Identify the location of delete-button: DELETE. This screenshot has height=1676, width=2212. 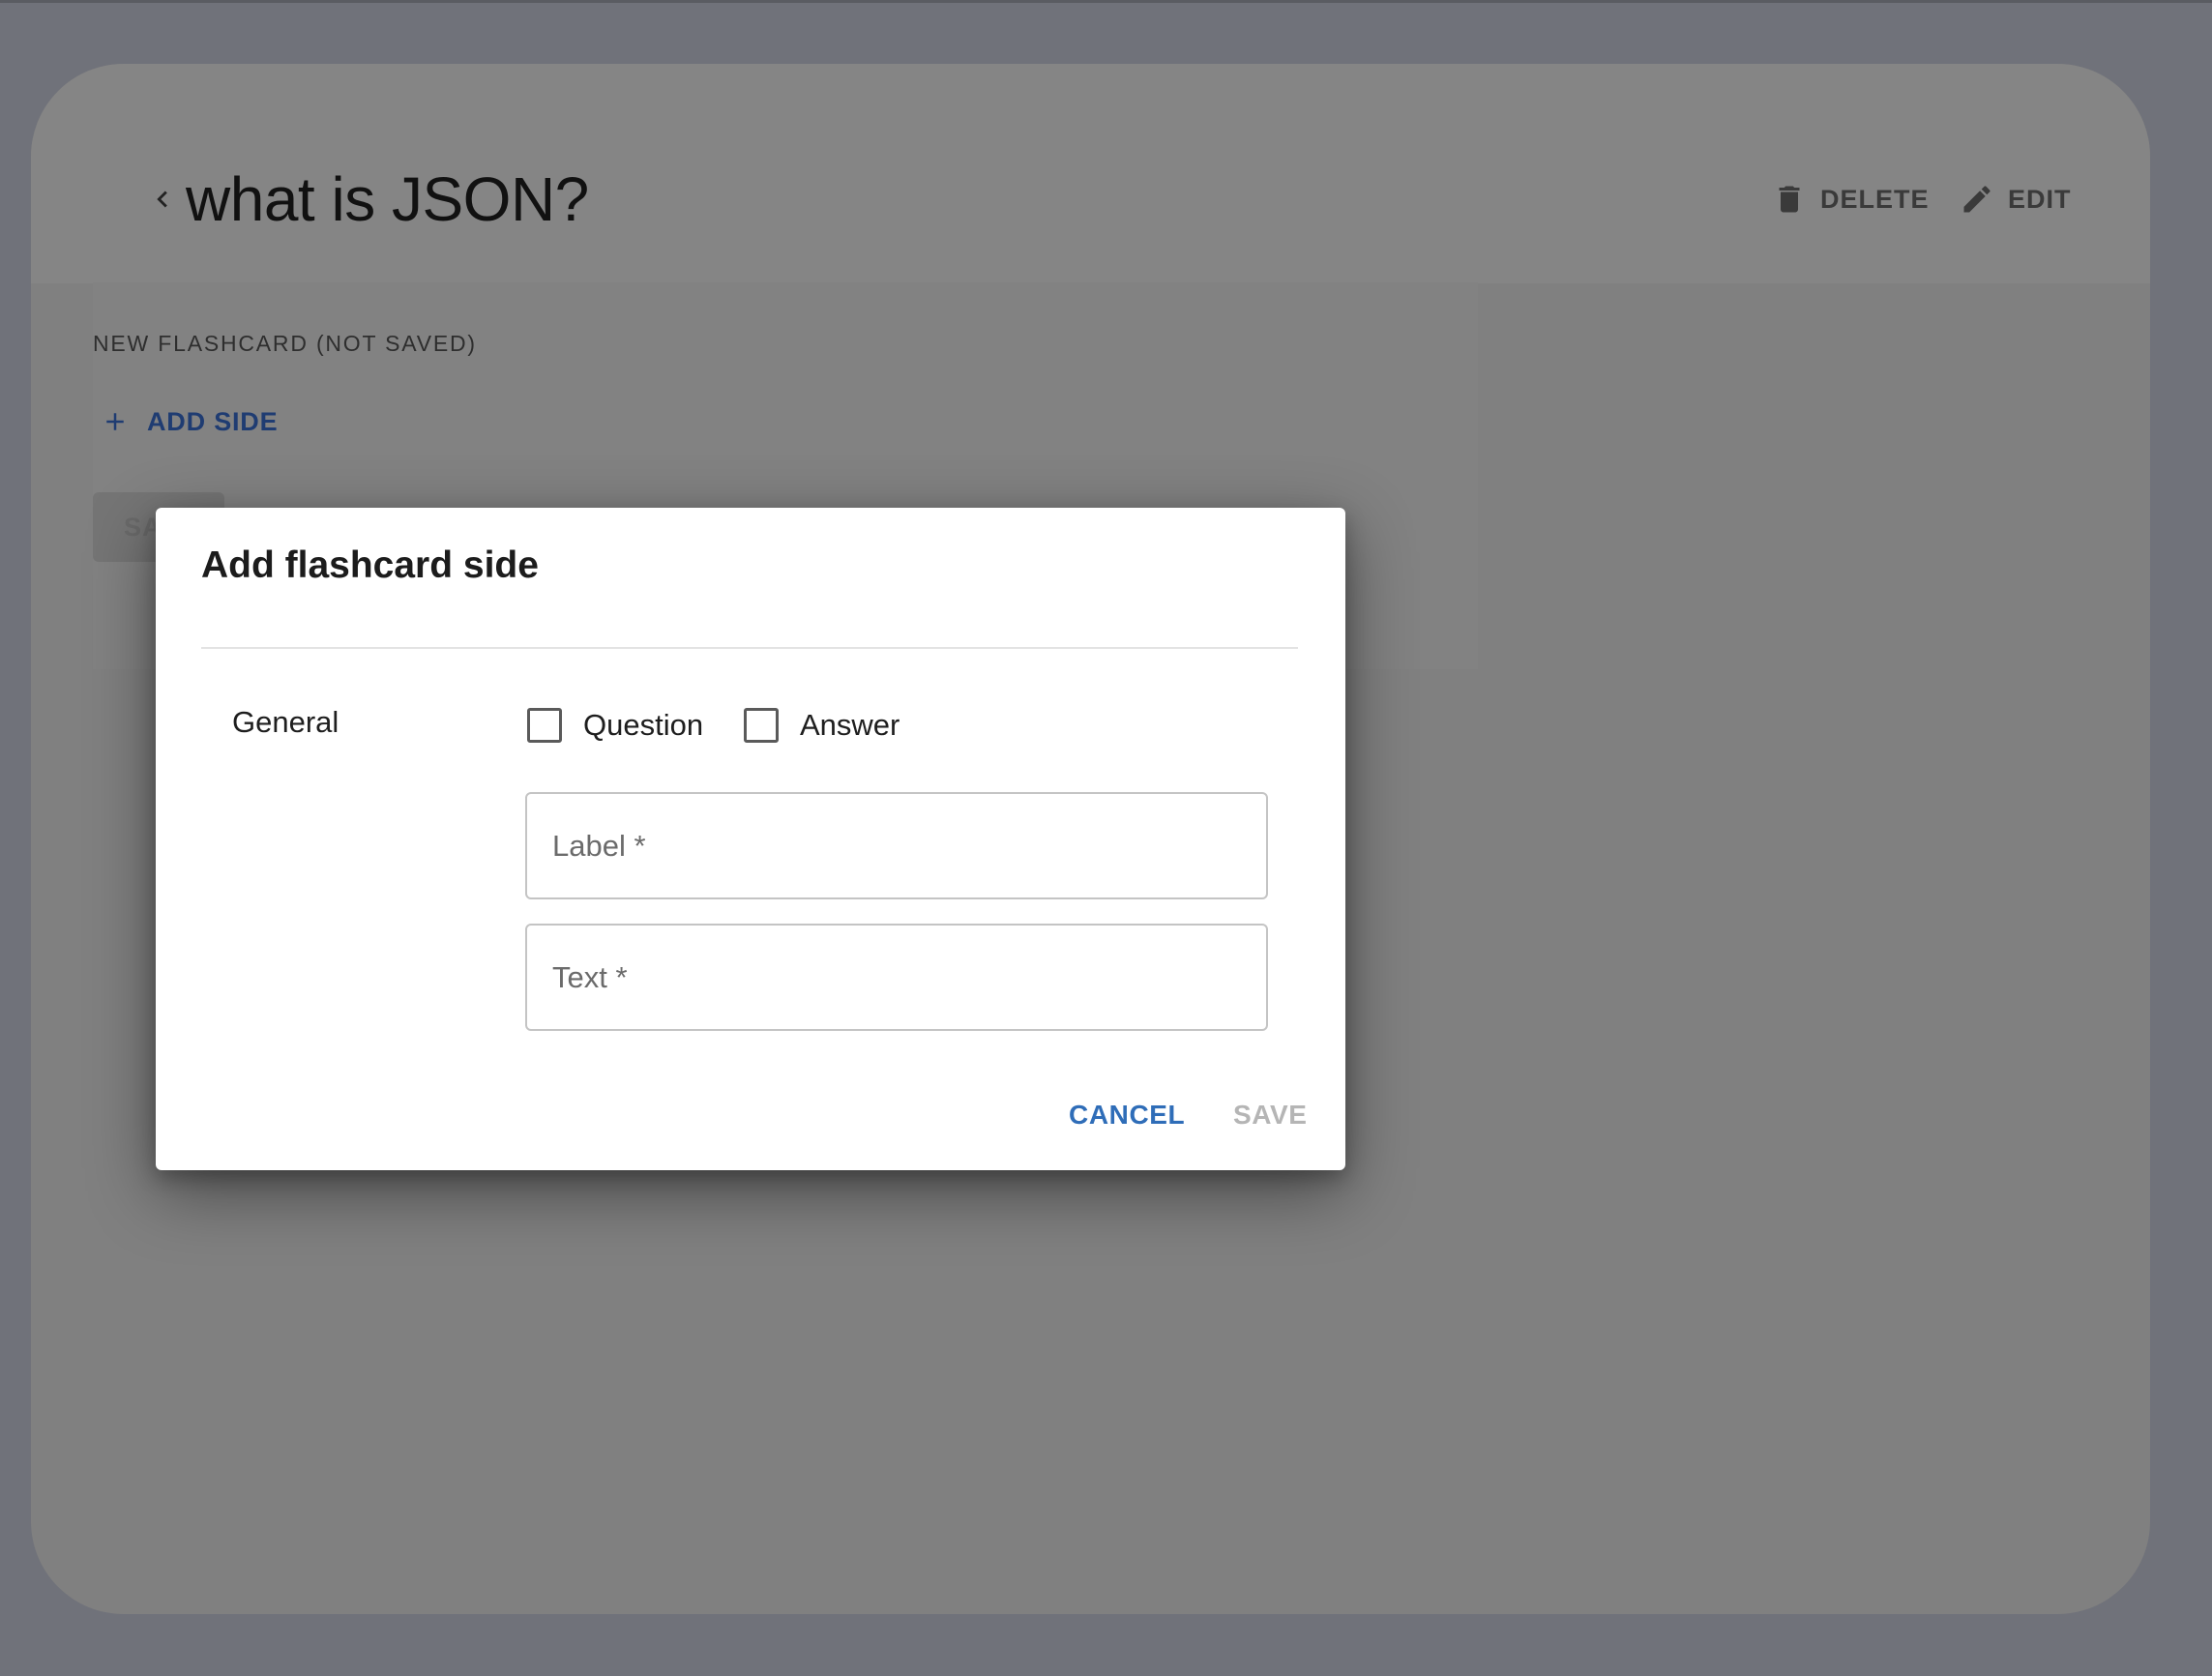
(1851, 199).